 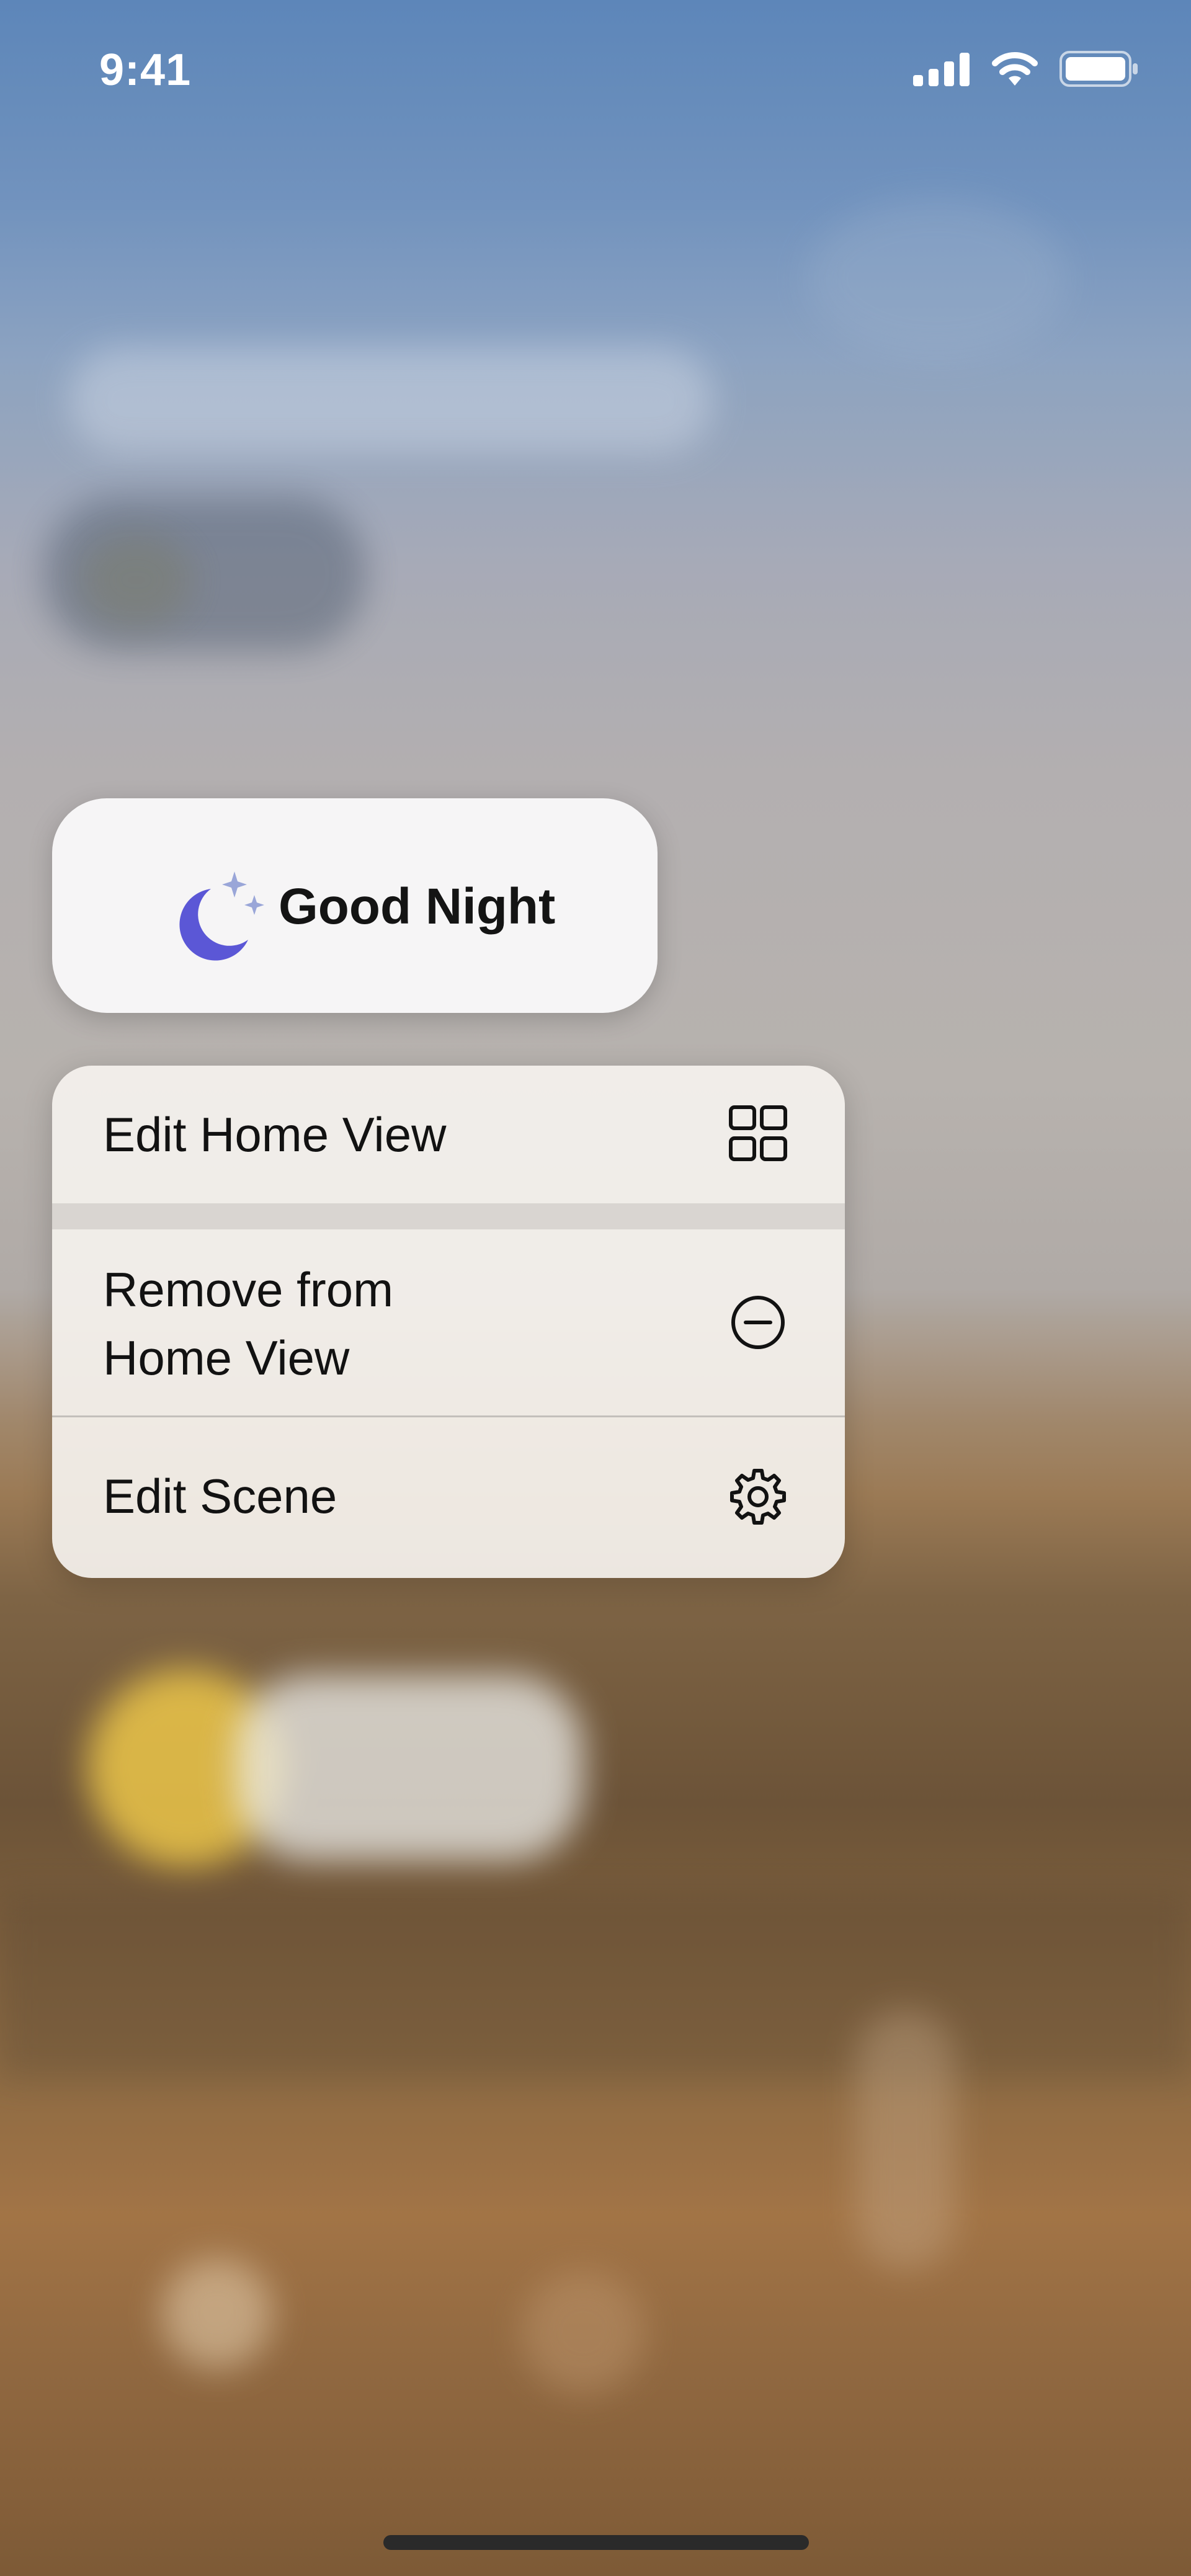 What do you see at coordinates (351, 1324) in the screenshot?
I see `menu-item-label: Remove from Home View` at bounding box center [351, 1324].